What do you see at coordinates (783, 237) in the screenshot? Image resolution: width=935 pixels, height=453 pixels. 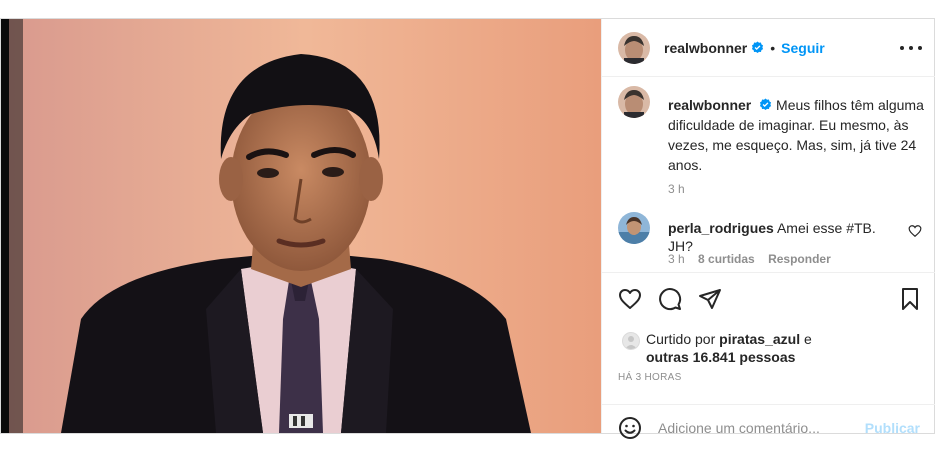 I see `comment-text-block: perla_rodrigues Amei esse #TB. JH?` at bounding box center [783, 237].